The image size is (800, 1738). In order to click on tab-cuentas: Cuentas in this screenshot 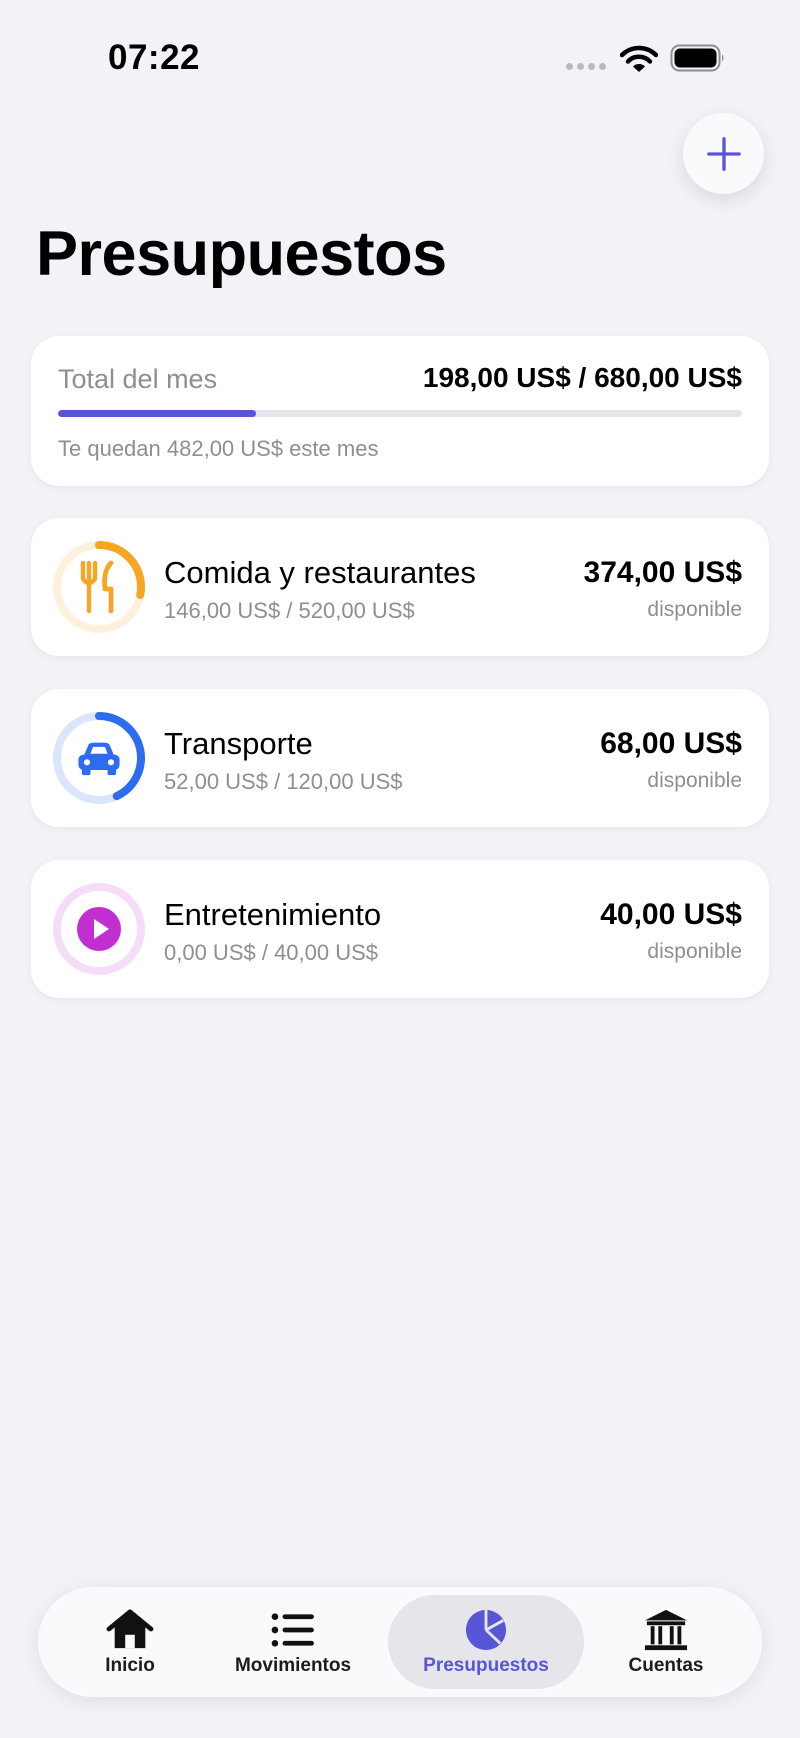, I will do `click(666, 1642)`.